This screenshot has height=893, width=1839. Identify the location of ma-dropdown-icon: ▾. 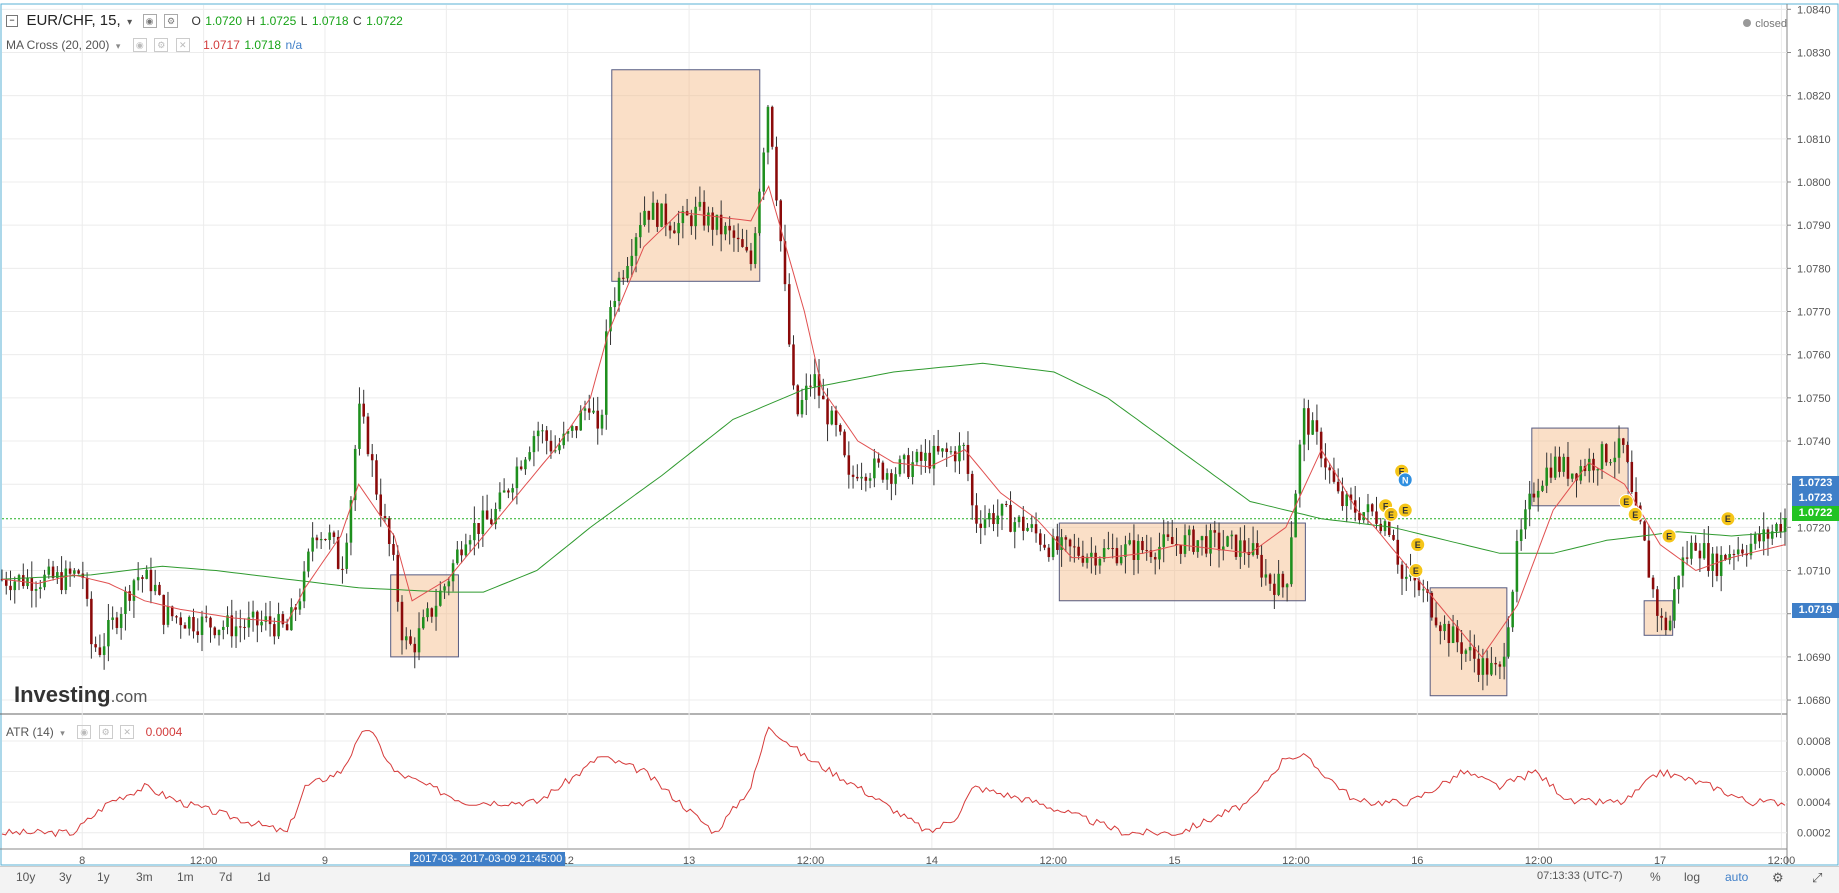
(118, 46).